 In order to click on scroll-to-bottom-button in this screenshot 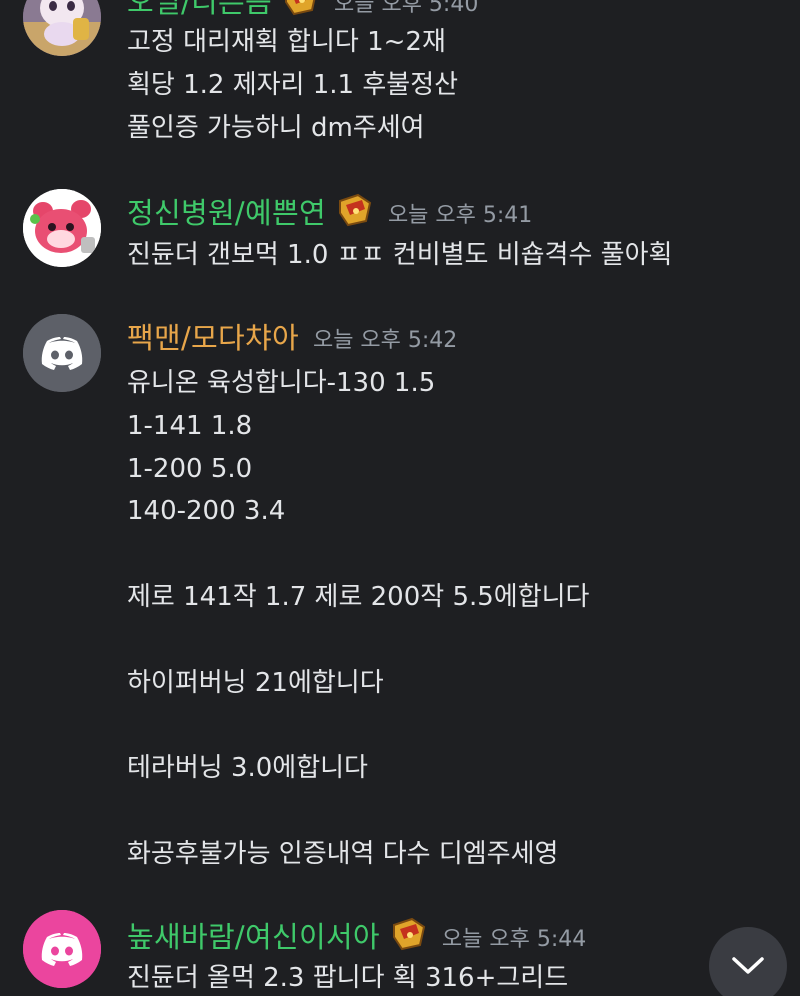, I will do `click(748, 961)`.